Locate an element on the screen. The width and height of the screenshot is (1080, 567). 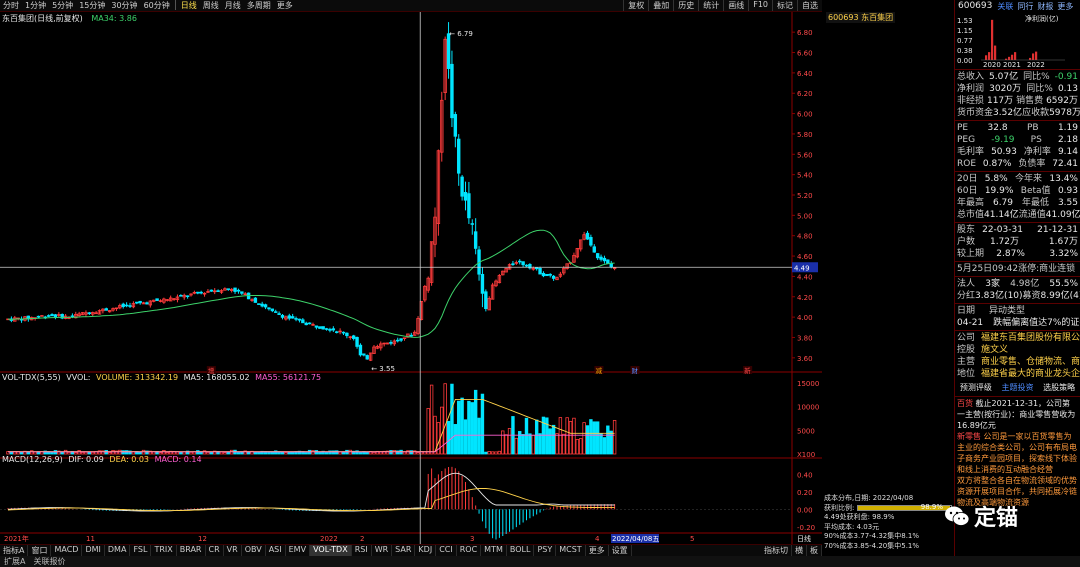
rp-btn-0: 预测评级 is located at coordinates (976, 387).